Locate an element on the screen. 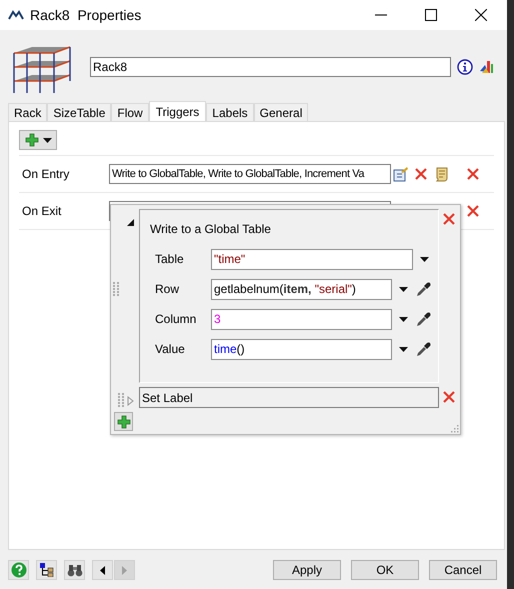 This screenshot has height=589, width=514. collapsed-action: Set Label is located at coordinates (289, 397).